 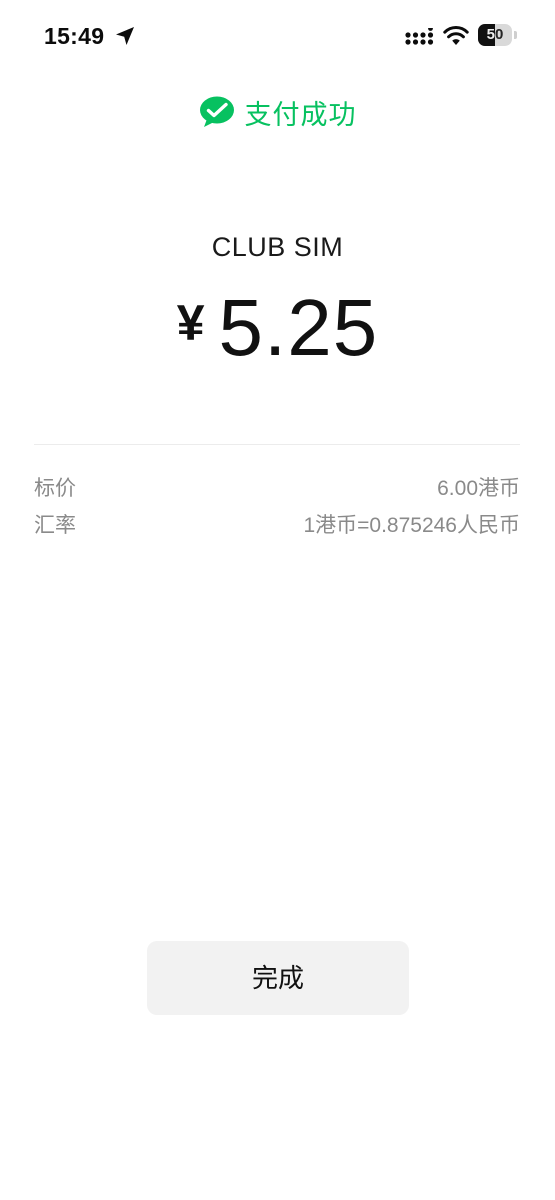 What do you see at coordinates (190, 323) in the screenshot?
I see `currency-symbol: ¥` at bounding box center [190, 323].